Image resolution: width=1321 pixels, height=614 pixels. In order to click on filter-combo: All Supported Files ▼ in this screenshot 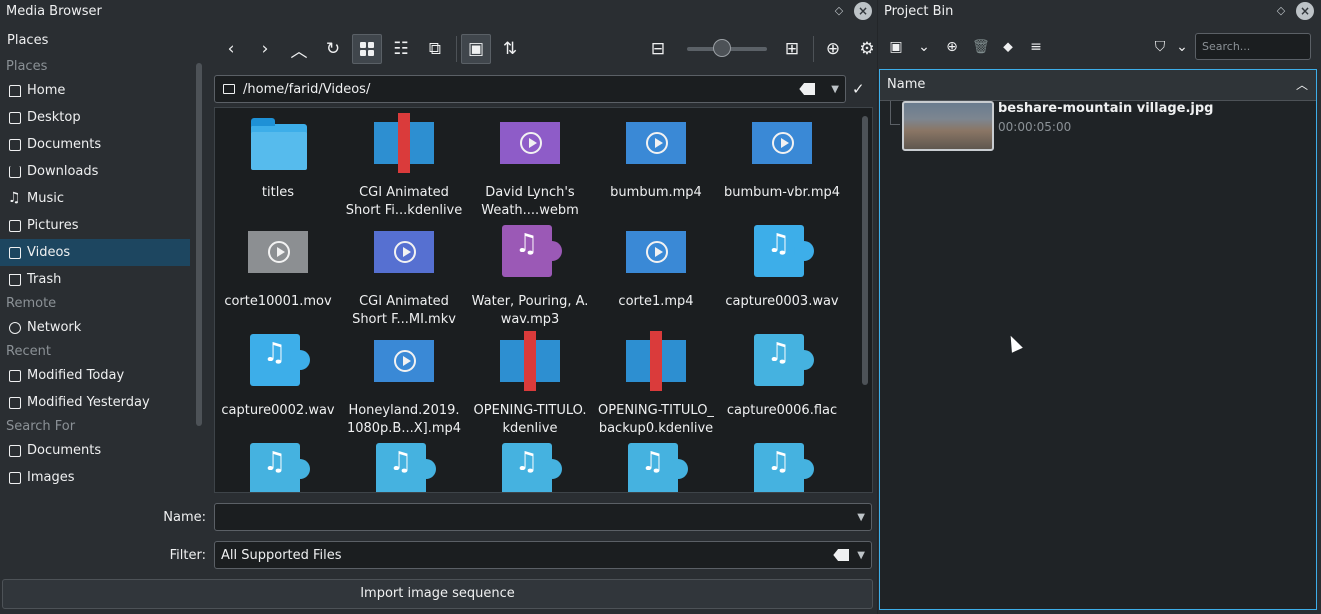, I will do `click(543, 555)`.